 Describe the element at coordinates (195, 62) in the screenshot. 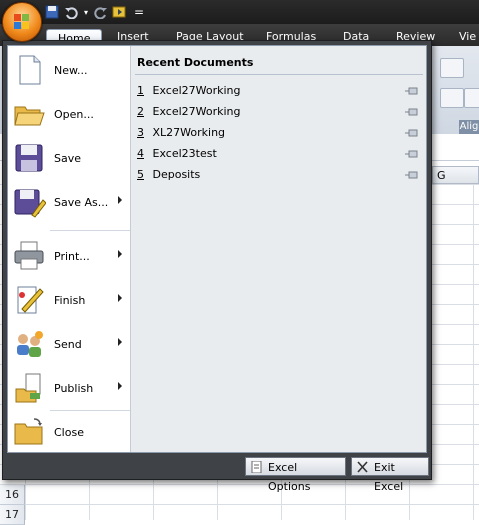

I see `recent-documents-title: Recent Documents` at that location.